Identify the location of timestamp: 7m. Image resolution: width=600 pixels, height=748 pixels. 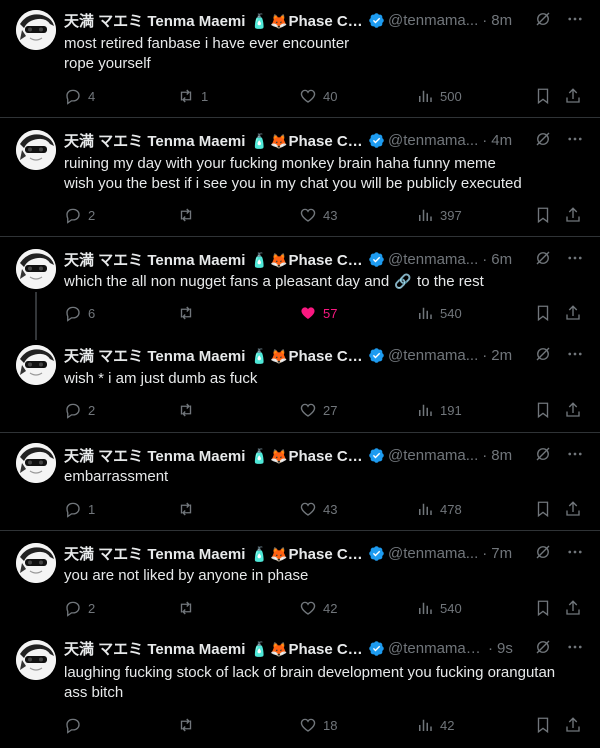
(501, 553).